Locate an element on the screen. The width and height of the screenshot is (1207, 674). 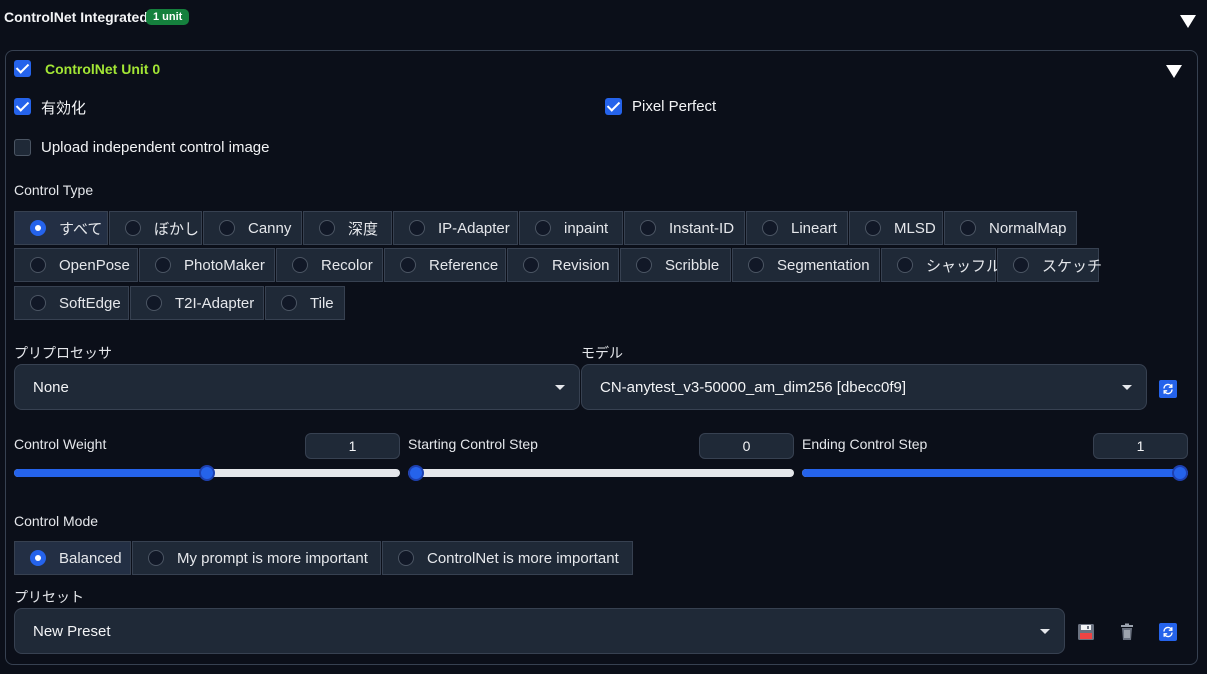
model-dropdown: CN-anytest_v3-50000_am_dim256 [dbecc0f9] is located at coordinates (864, 387).